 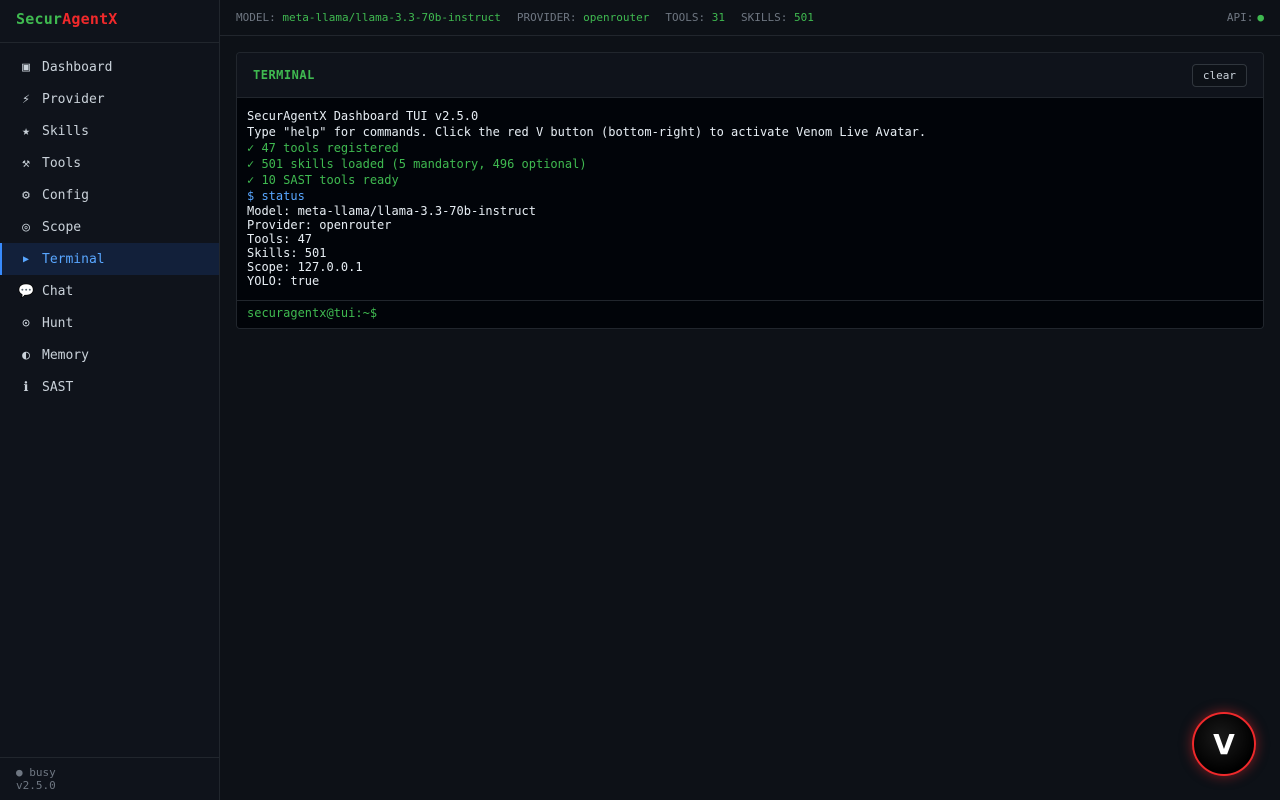 I want to click on venom-avatar-button: V, so click(x=1224, y=744).